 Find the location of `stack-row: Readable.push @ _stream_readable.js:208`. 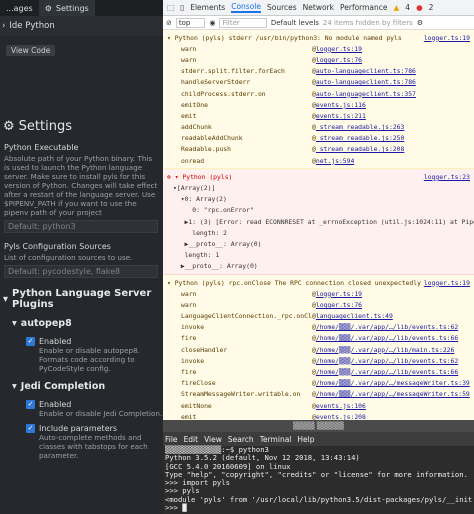

stack-row: Readable.push @ _stream_readable.js:208 is located at coordinates (318, 149).